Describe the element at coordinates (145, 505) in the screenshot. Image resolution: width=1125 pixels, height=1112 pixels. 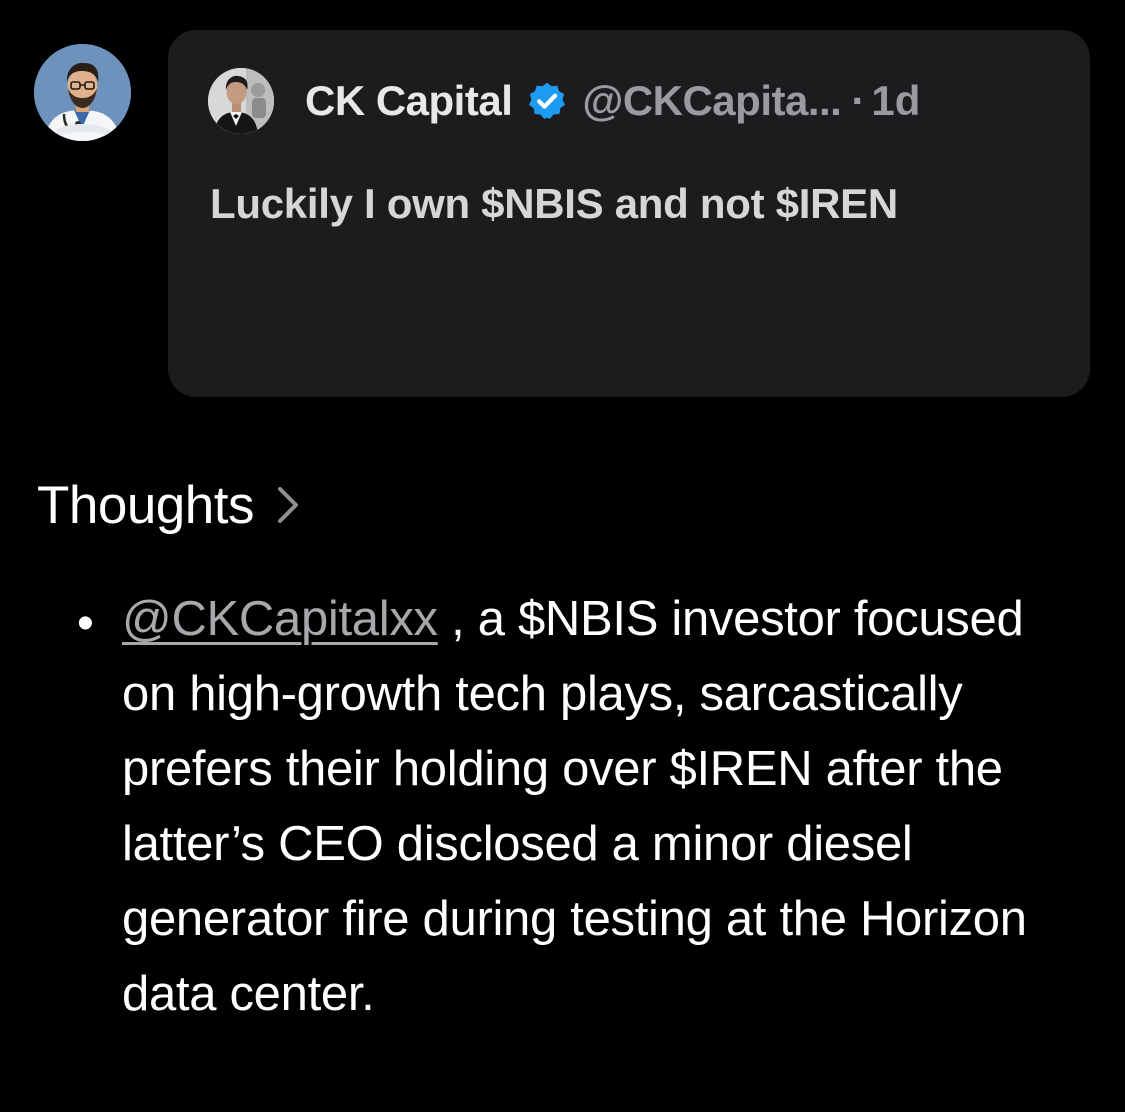
I see `thoughts-heading: Thoughts` at that location.